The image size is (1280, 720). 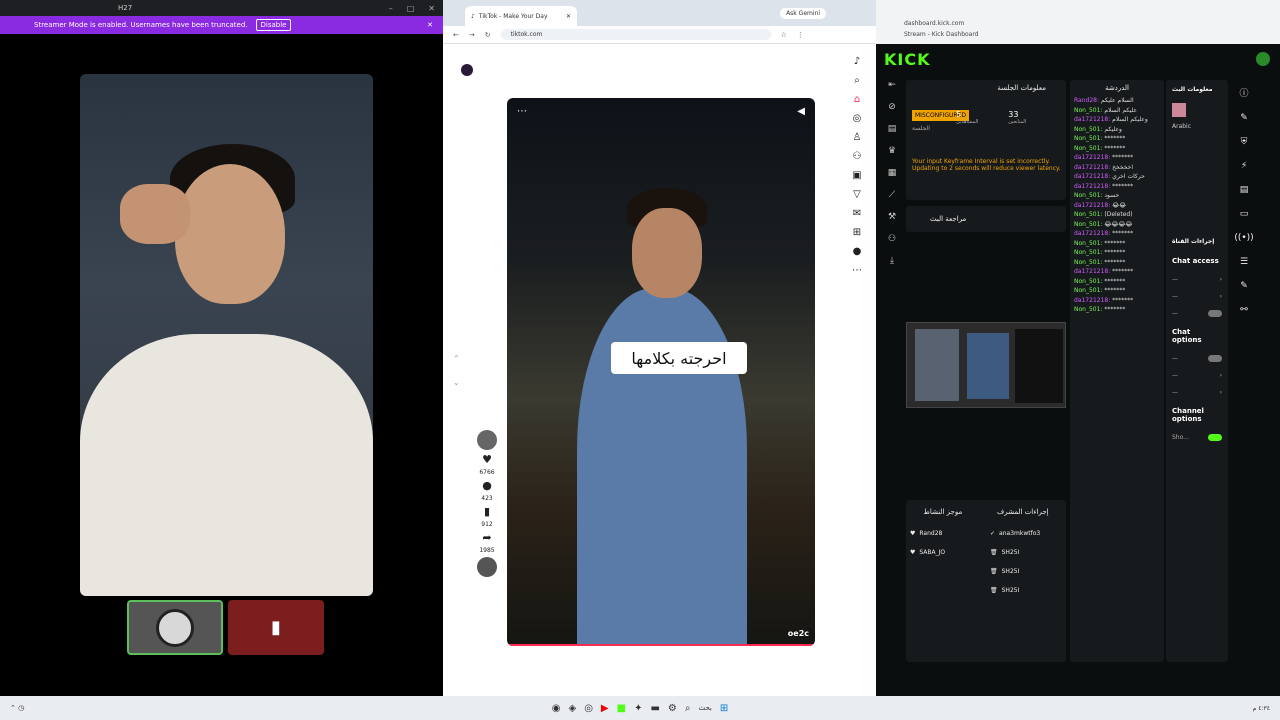 I want to click on collapse-icon: ⇤, so click(x=892, y=85).